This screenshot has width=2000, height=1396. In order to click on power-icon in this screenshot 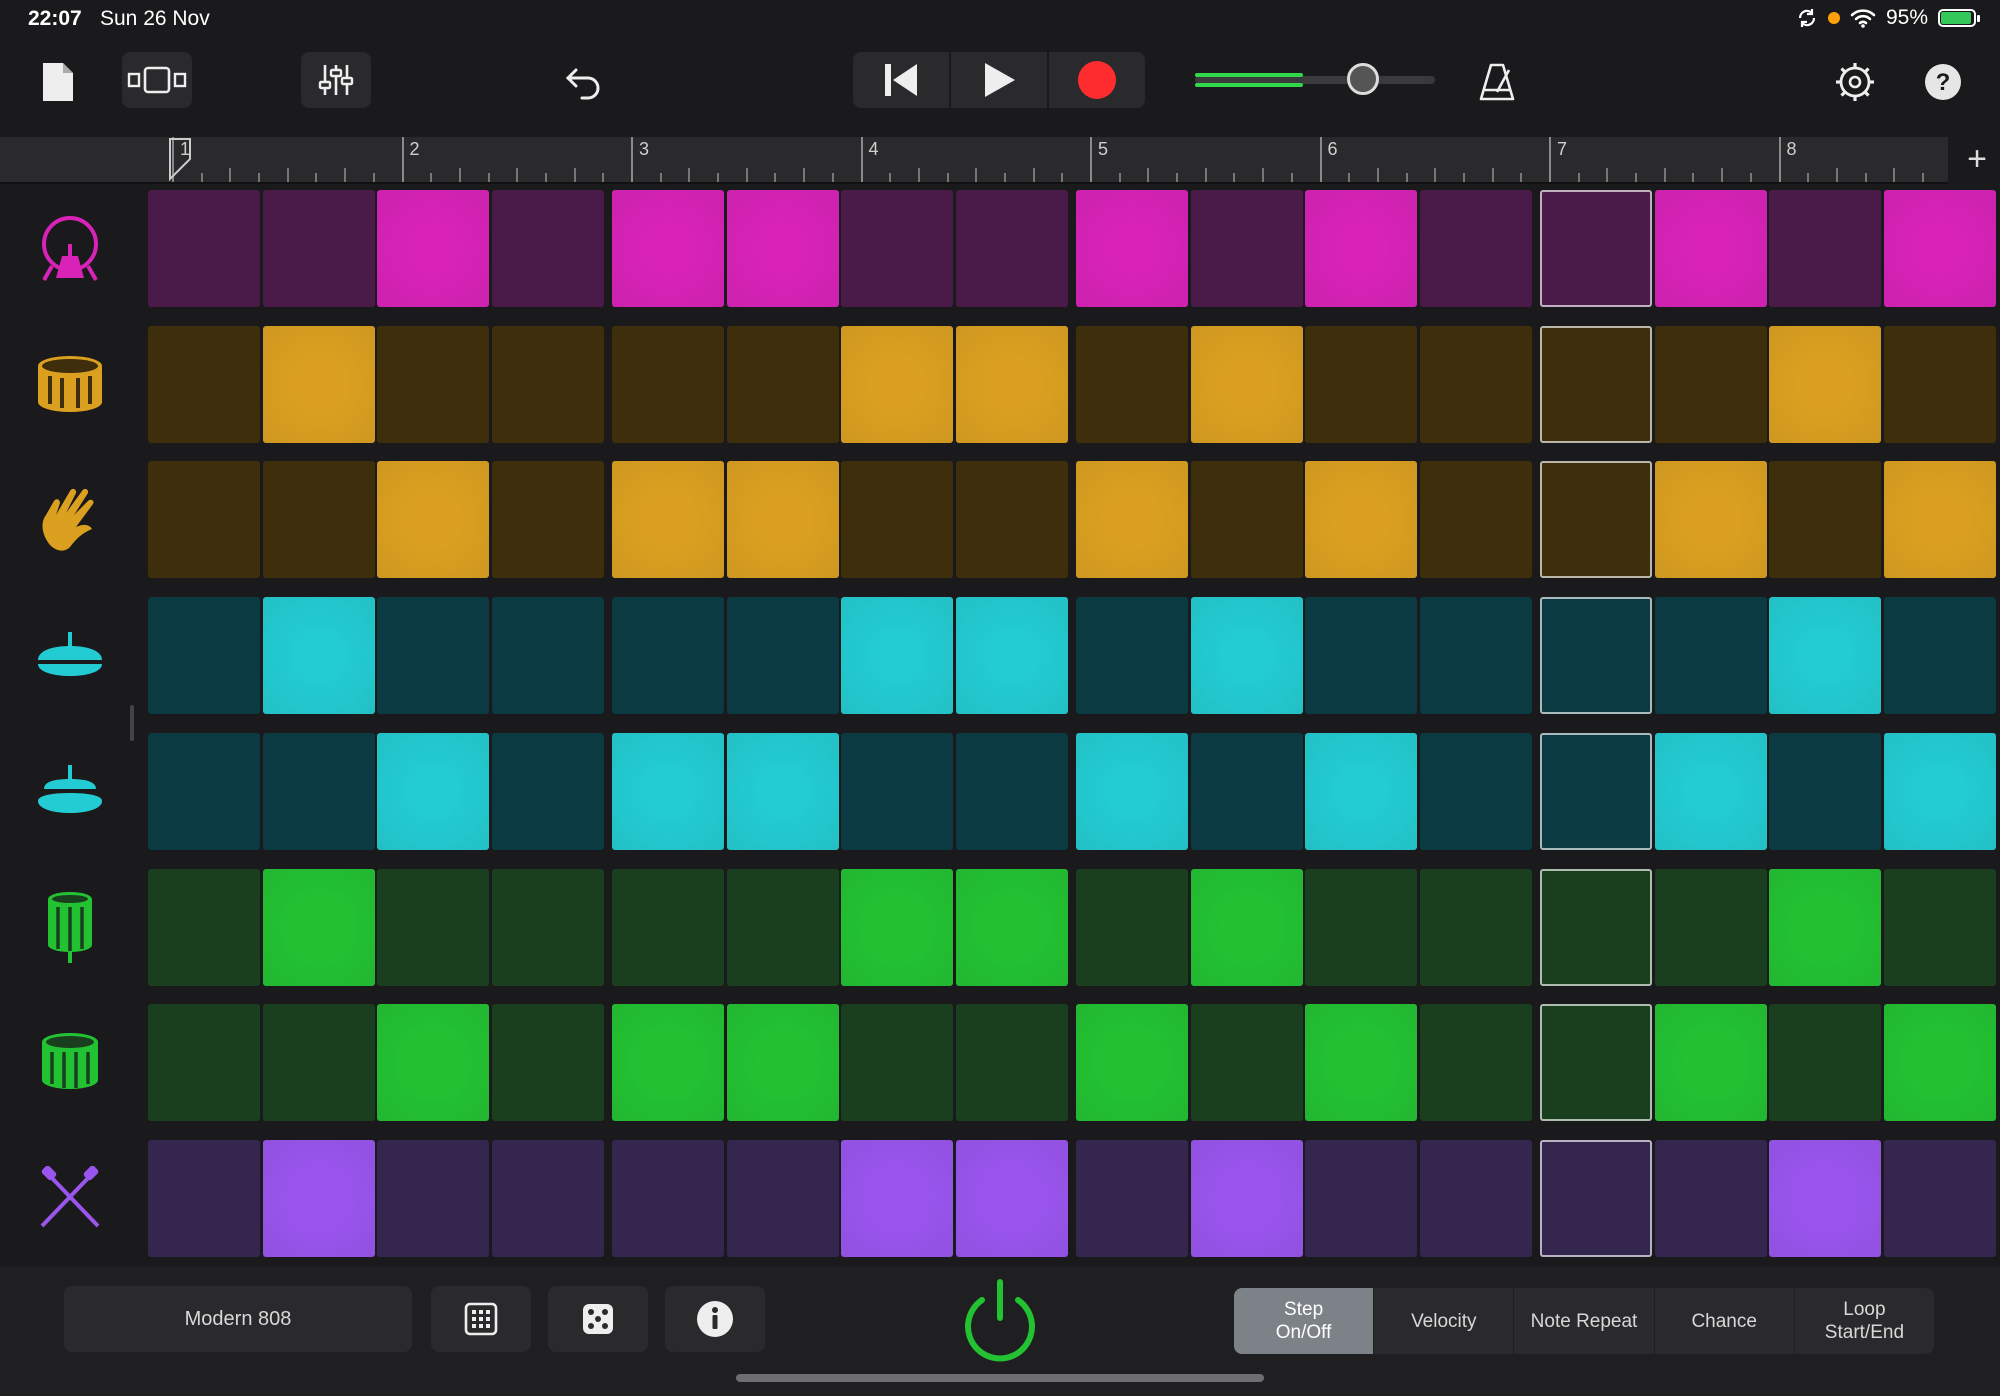, I will do `click(1000, 1323)`.